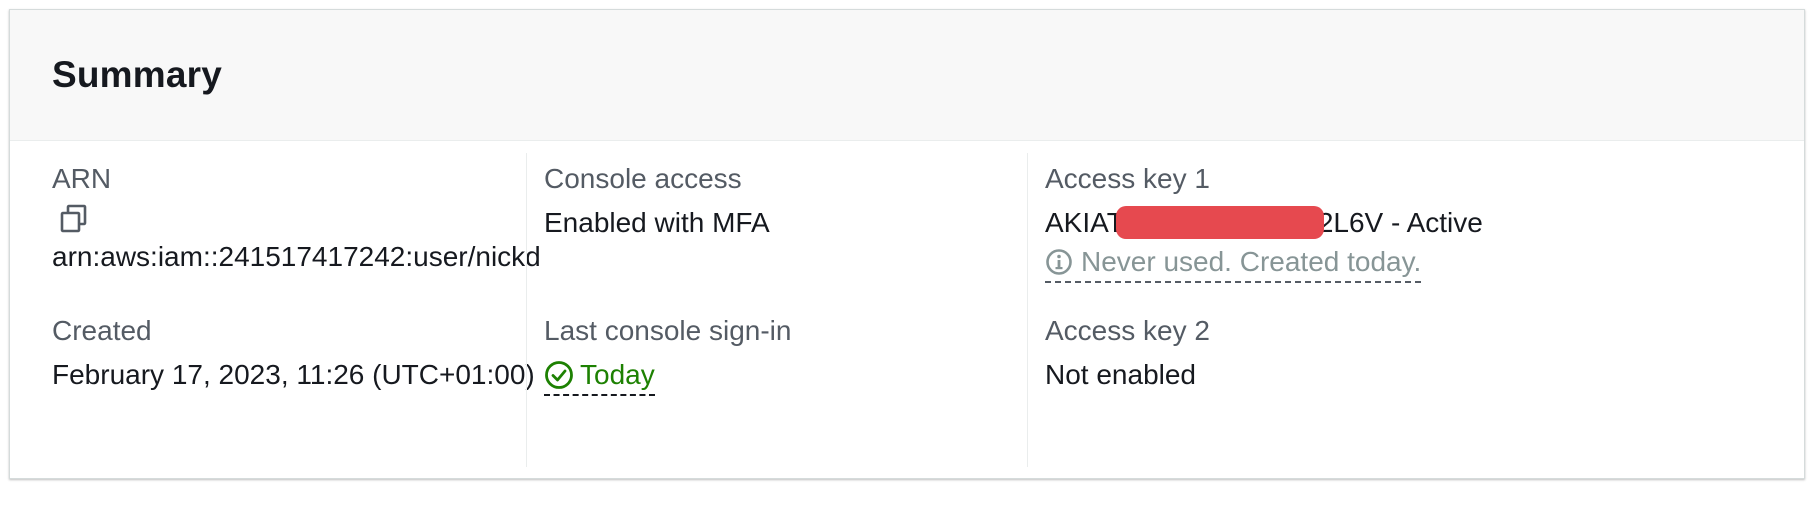 This screenshot has width=1816, height=512. I want to click on console-access-value: Enabled with MFA, so click(657, 222).